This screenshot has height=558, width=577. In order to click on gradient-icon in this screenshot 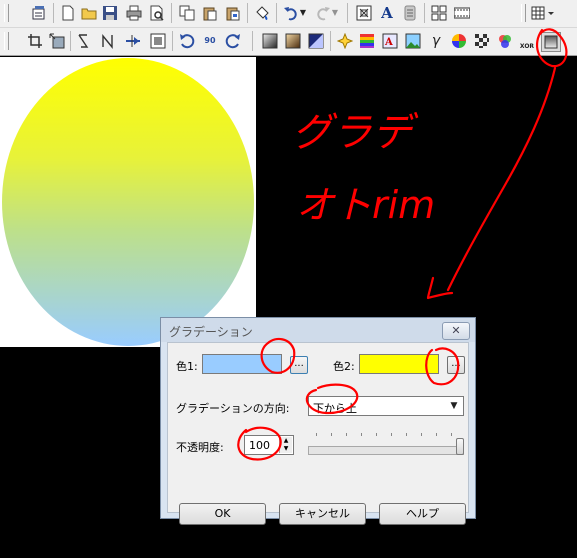, I will do `click(551, 42)`.